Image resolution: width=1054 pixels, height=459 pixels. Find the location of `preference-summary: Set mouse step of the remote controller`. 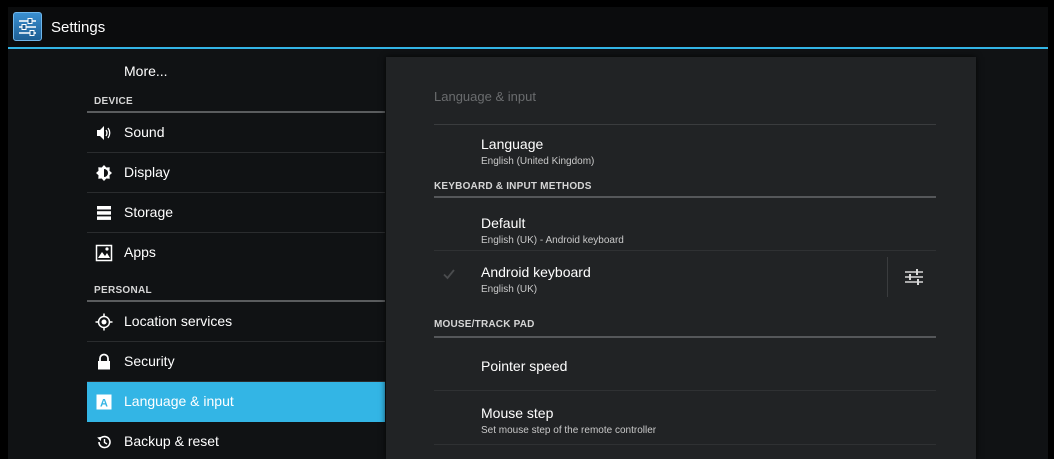

preference-summary: Set mouse step of the remote controller is located at coordinates (569, 430).